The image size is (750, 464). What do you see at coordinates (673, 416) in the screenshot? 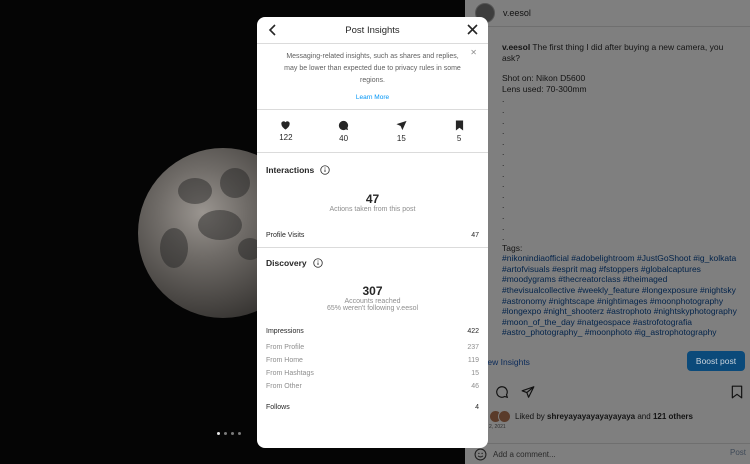
I see `likes-count: 121 others` at bounding box center [673, 416].